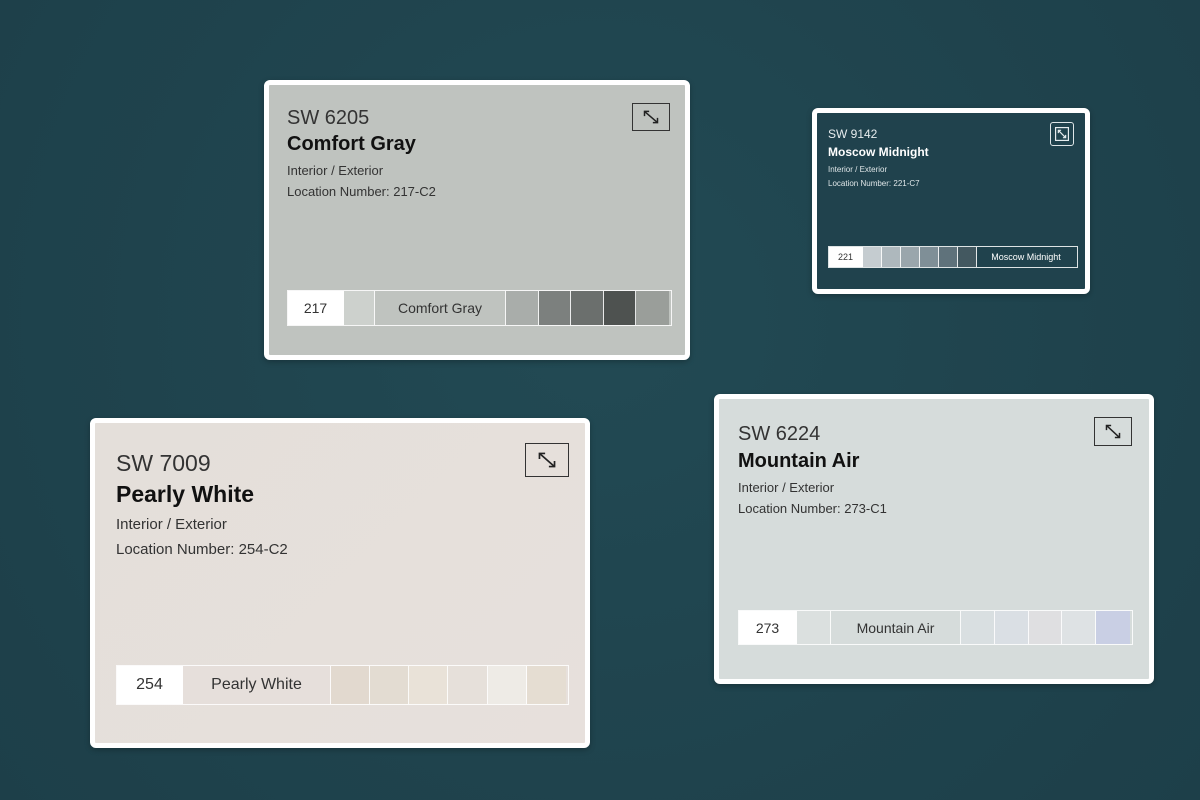 The height and width of the screenshot is (800, 1200). I want to click on color-strip: 221 Moscow Midnight, so click(953, 257).